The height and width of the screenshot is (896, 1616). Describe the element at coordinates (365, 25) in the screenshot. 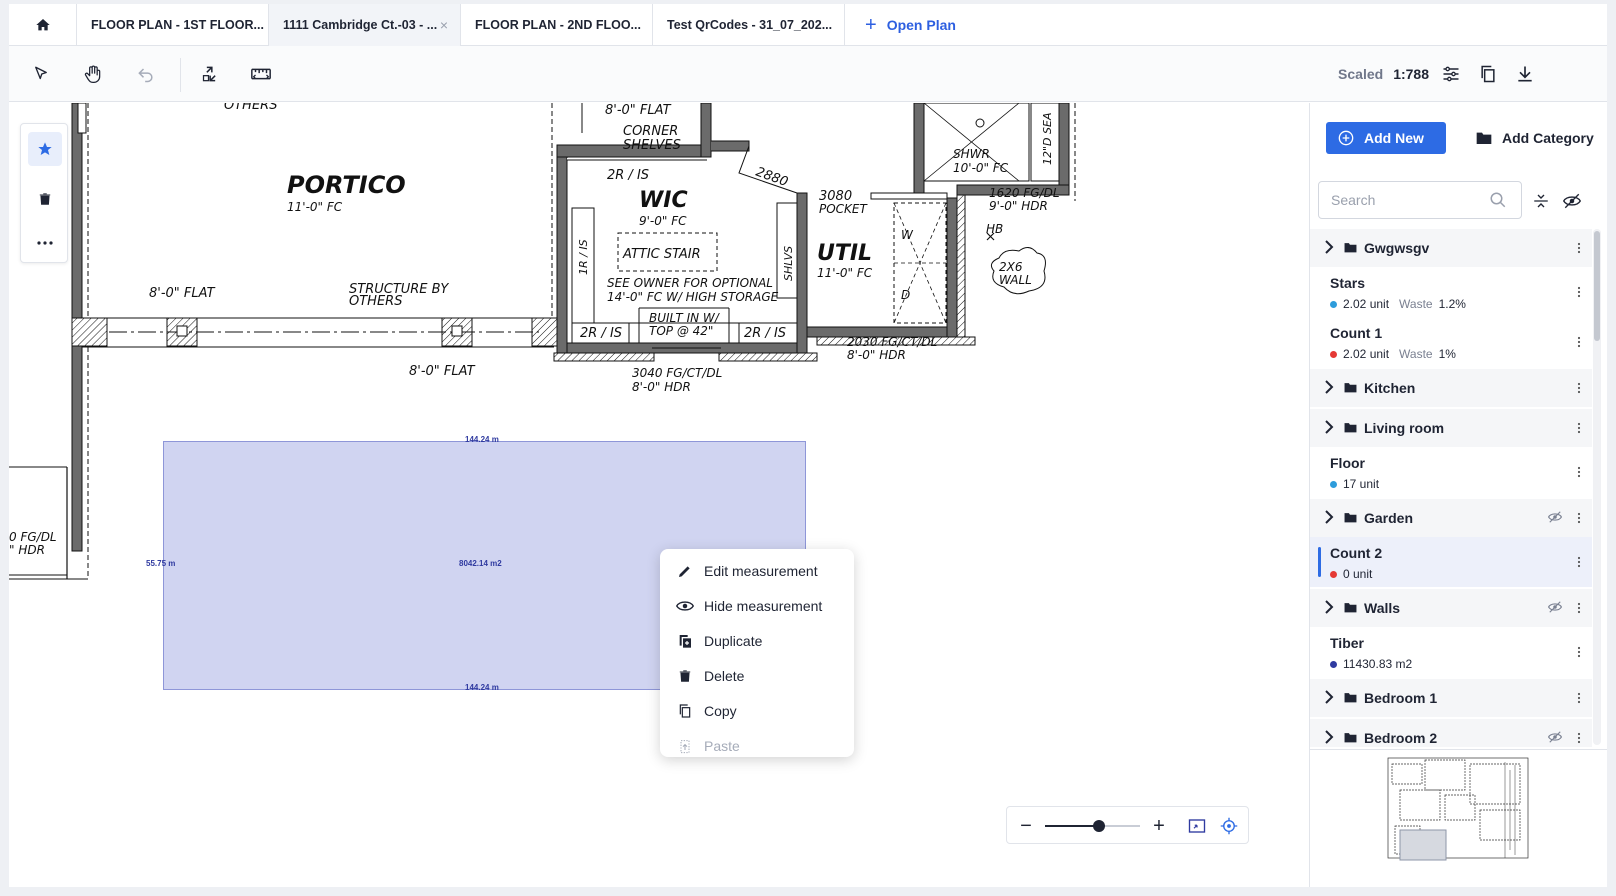

I see `tab-cambridge: 1111 Cambridge Ct.-03 - ... ×` at that location.